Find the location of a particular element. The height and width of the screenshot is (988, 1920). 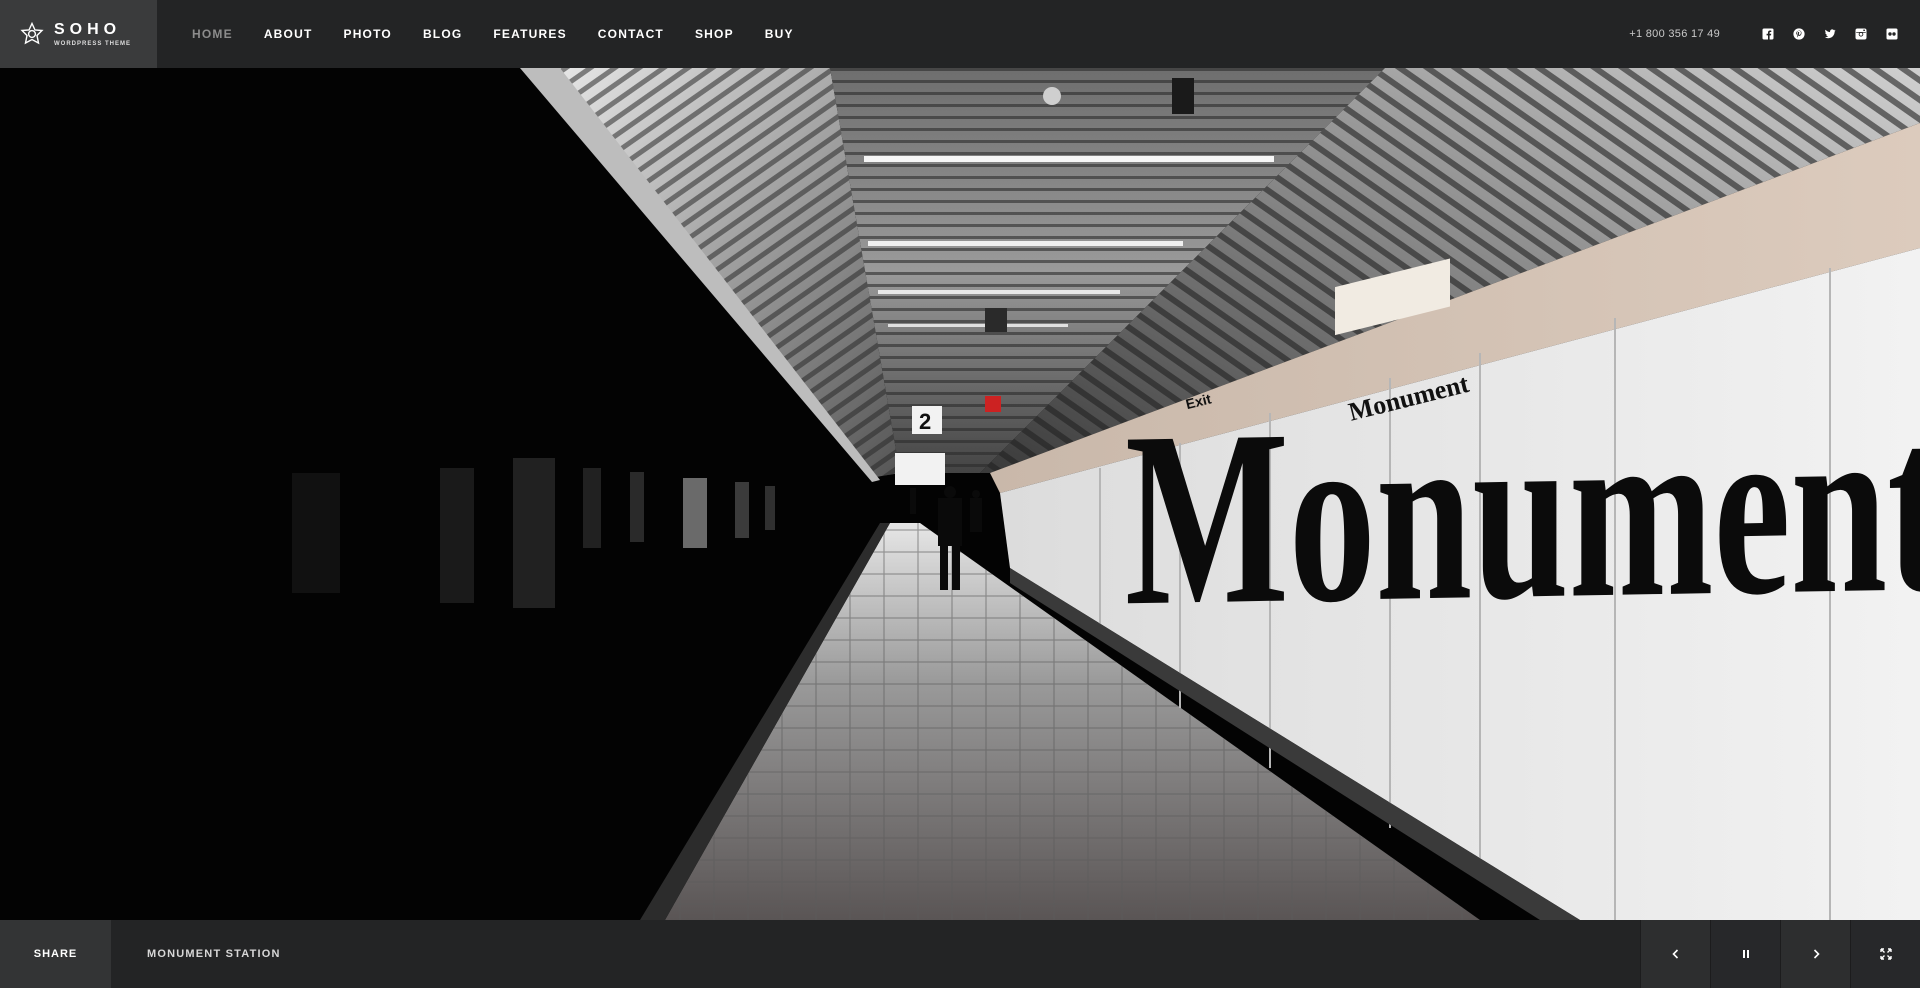

logo-icon is located at coordinates (32, 33).